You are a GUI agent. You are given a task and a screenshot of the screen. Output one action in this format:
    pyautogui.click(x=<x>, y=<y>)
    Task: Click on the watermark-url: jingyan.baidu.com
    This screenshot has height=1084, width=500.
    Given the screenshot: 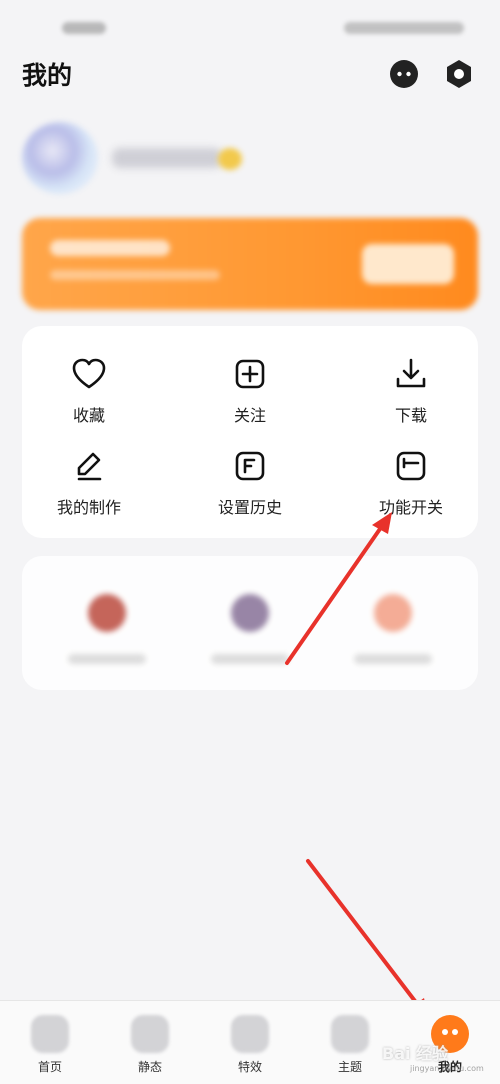 What is the action you would take?
    pyautogui.click(x=447, y=1068)
    